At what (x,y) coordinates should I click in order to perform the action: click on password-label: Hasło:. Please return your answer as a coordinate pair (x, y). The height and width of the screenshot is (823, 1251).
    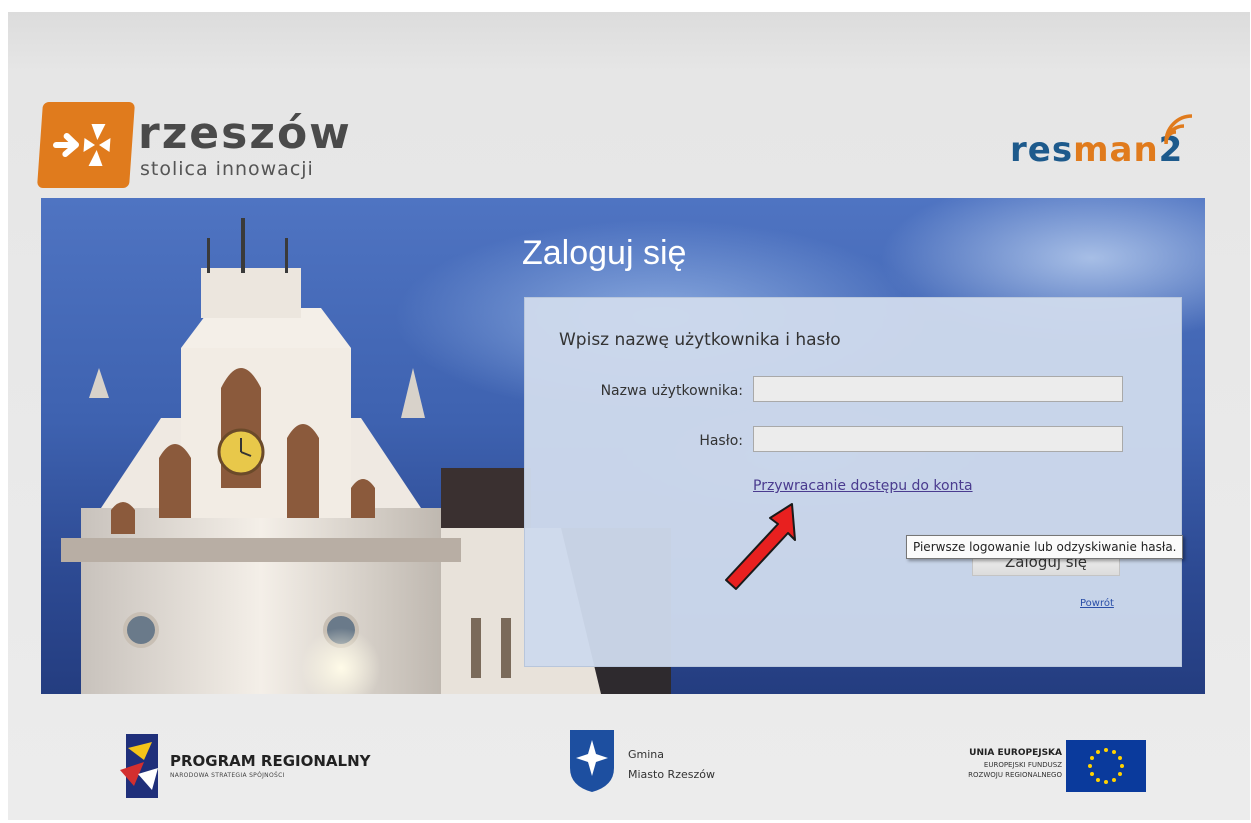
    Looking at the image, I should click on (721, 441).